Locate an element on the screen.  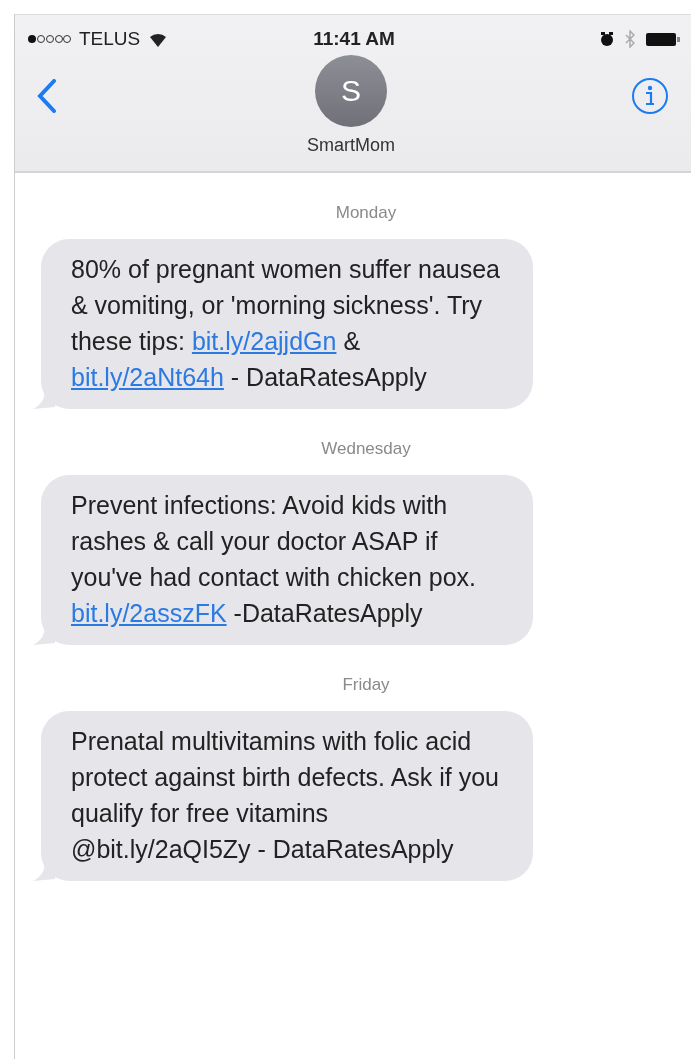
message-text: Prevent infections: Avoid kids with rashes & call your doctor ASAP if you've had contact with chicken pox. bit.ly/2asszFK -DataRatesApply is located at coordinates (274, 559).